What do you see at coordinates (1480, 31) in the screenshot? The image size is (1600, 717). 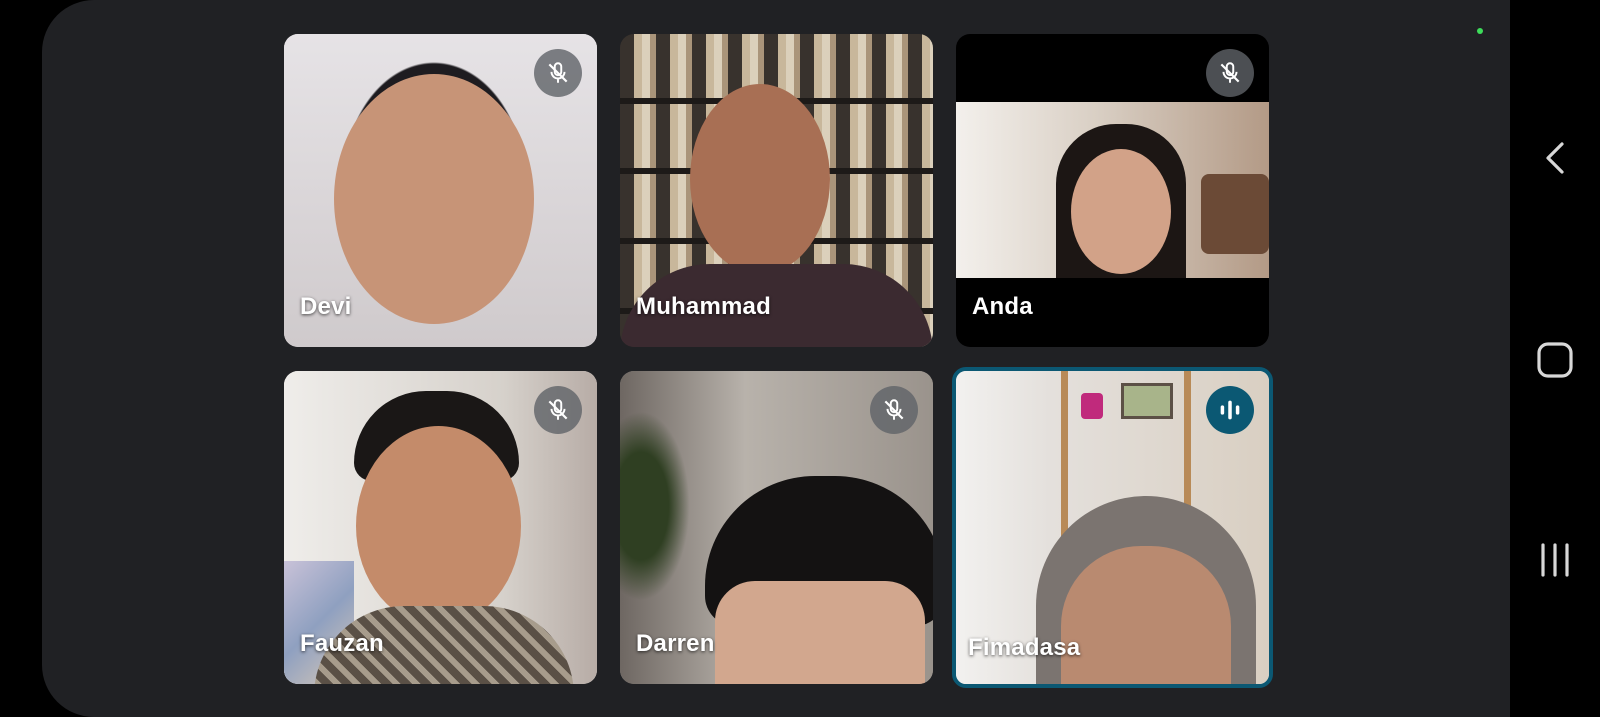 I see `camera-in-use-indicator` at bounding box center [1480, 31].